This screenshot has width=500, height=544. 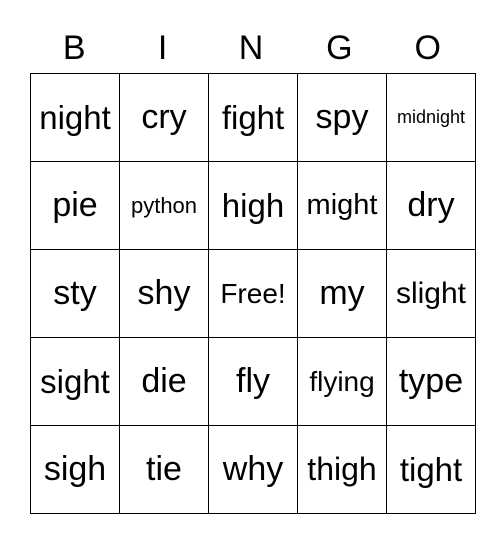 What do you see at coordinates (162, 48) in the screenshot?
I see `header-letter: I` at bounding box center [162, 48].